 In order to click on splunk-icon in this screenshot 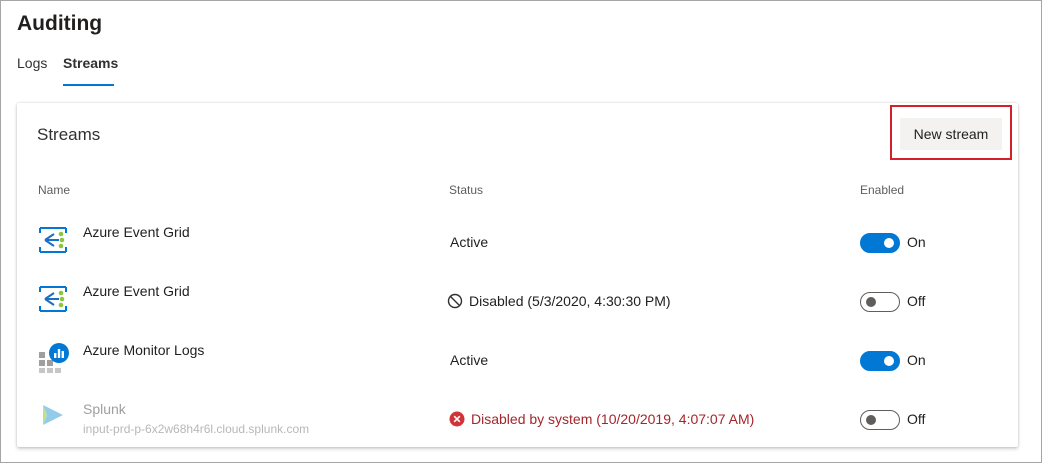, I will do `click(53, 417)`.